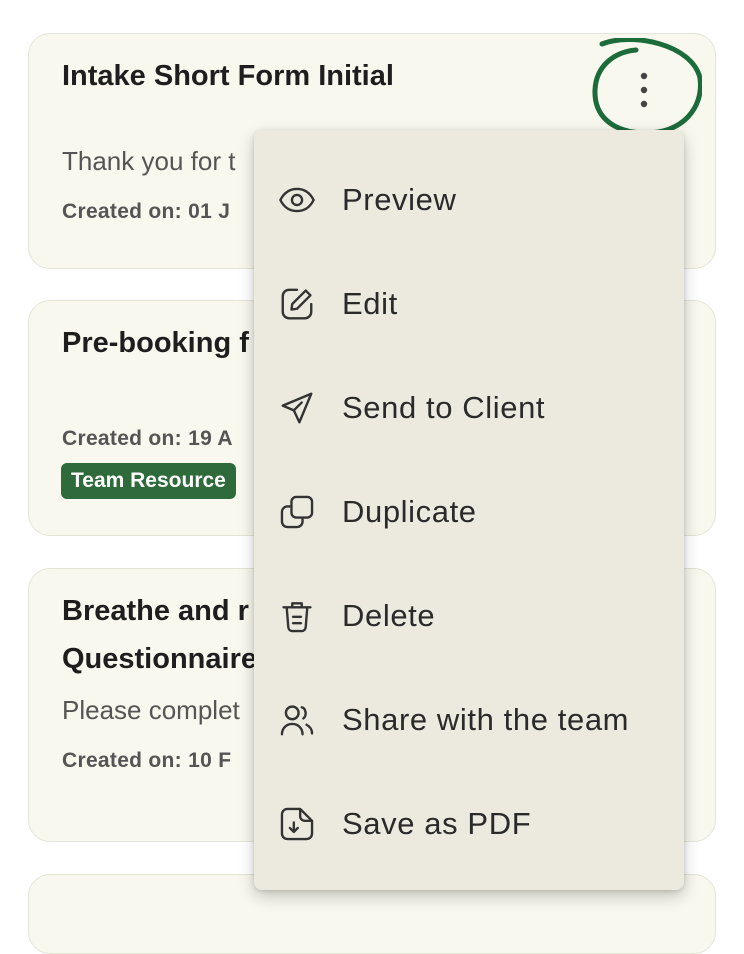 The image size is (744, 954). What do you see at coordinates (469, 200) in the screenshot?
I see `menu-item-preview: Preview` at bounding box center [469, 200].